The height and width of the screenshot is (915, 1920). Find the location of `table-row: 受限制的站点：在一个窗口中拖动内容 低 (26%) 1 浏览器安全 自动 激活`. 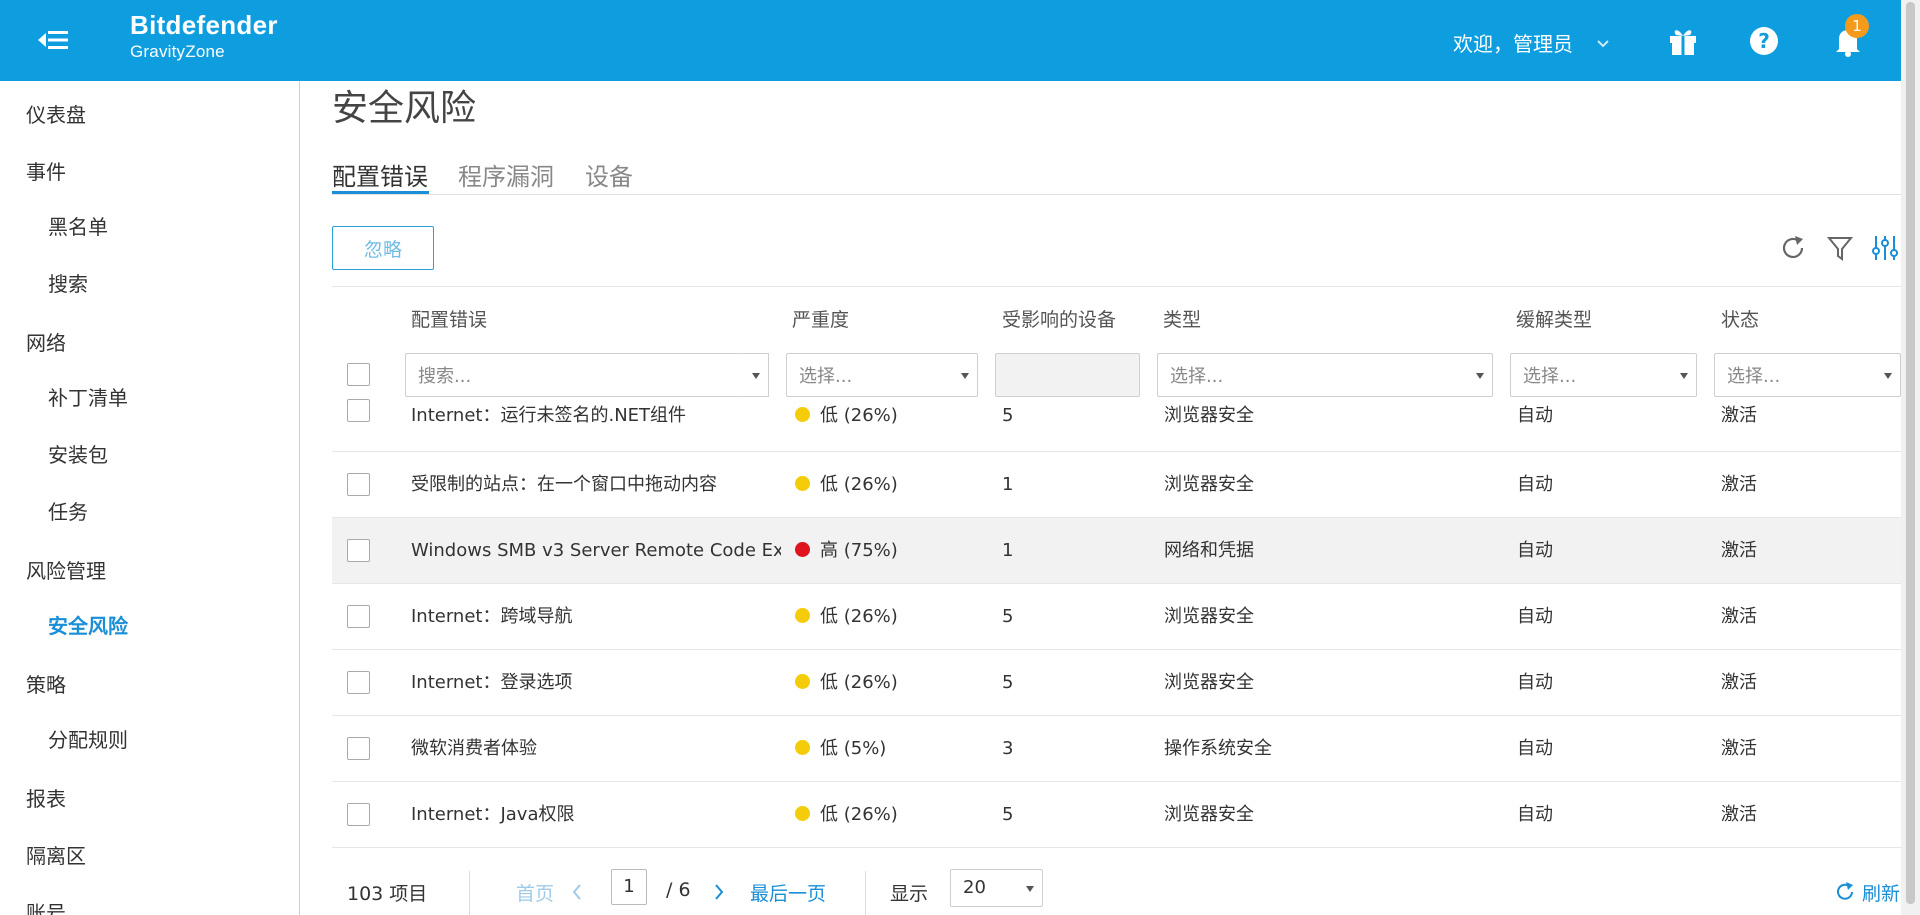

table-row: 受限制的站点：在一个窗口中拖动内容 低 (26%) 1 浏览器安全 自动 激活 is located at coordinates (1116, 485).